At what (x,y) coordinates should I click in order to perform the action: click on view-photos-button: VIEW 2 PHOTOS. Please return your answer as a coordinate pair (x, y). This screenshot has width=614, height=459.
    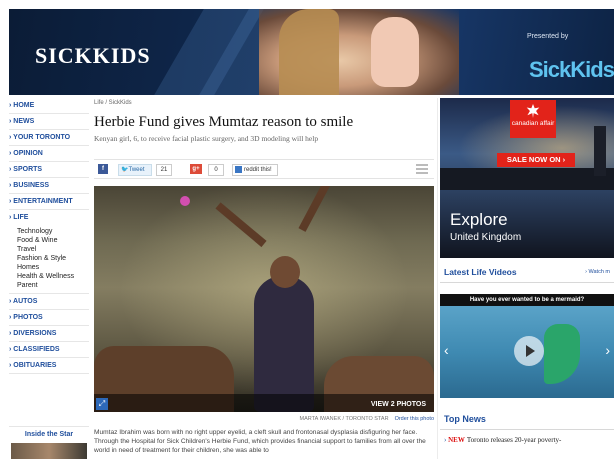
    Looking at the image, I should click on (398, 404).